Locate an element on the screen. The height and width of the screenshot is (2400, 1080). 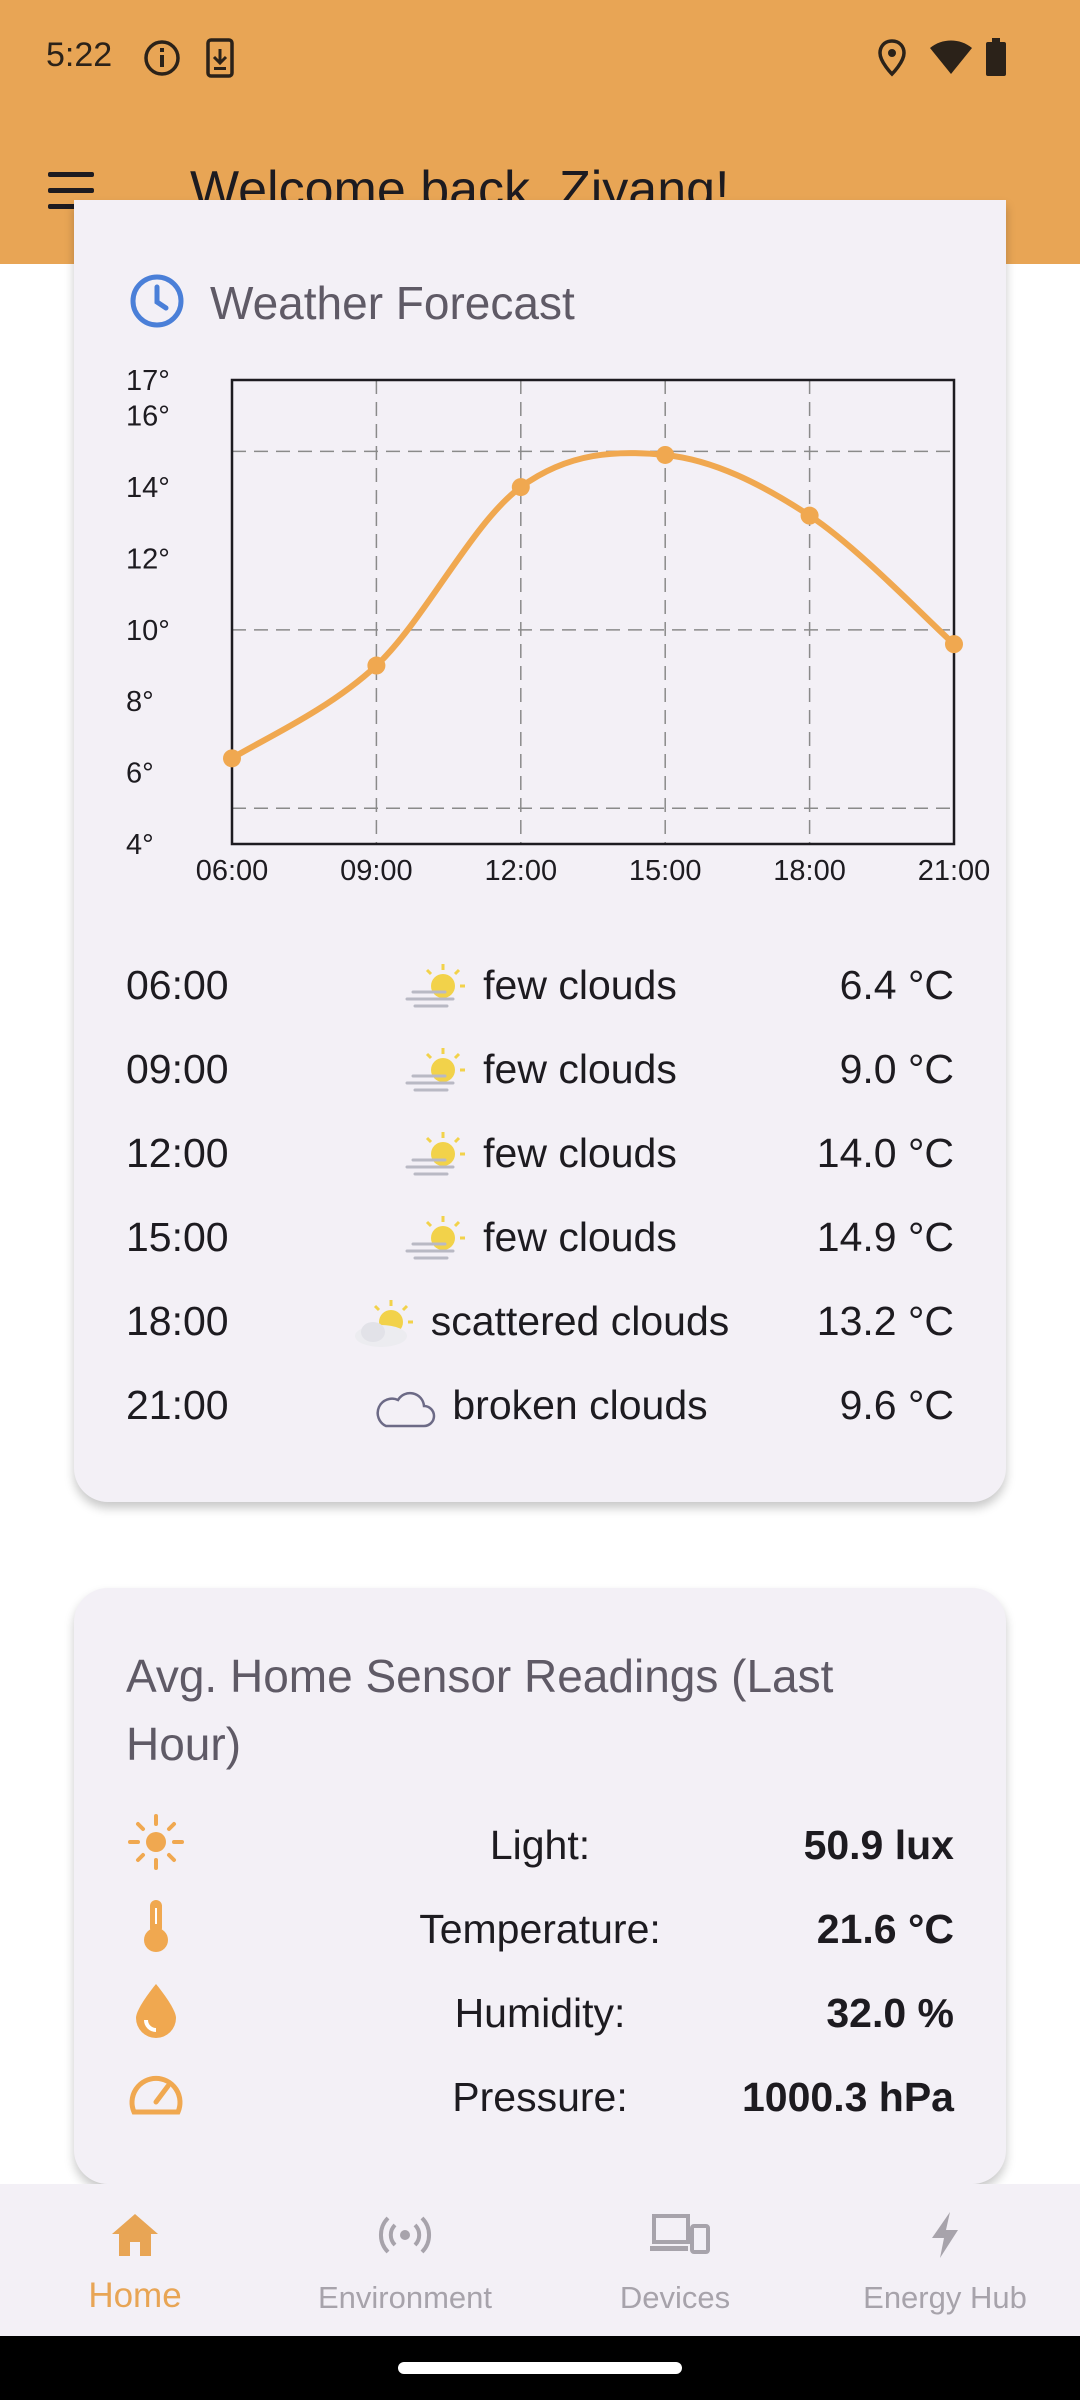
y-tick-label: 4° is located at coordinates (140, 845).